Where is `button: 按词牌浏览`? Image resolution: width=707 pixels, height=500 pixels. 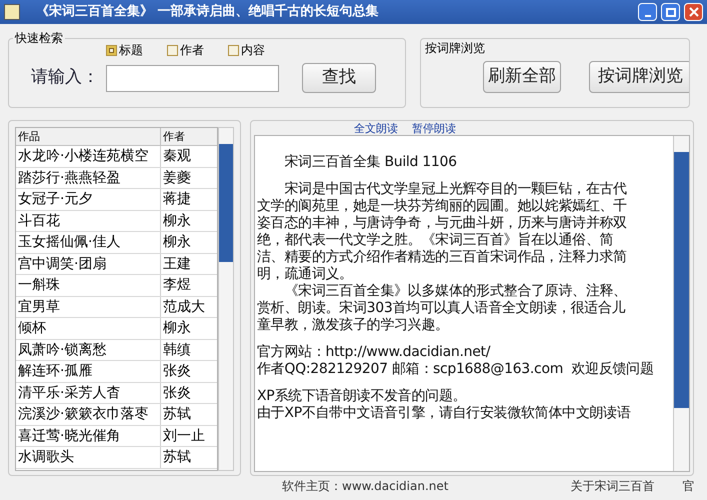 button: 按词牌浏览 is located at coordinates (639, 77).